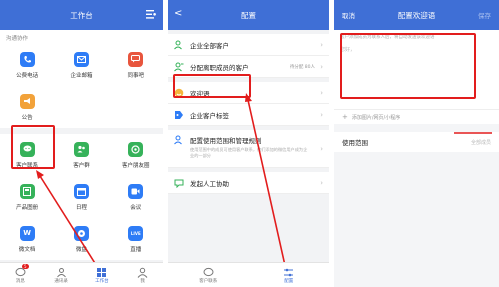 The width and height of the screenshot is (499, 287). I want to click on tab-label: 工作台, so click(102, 281).